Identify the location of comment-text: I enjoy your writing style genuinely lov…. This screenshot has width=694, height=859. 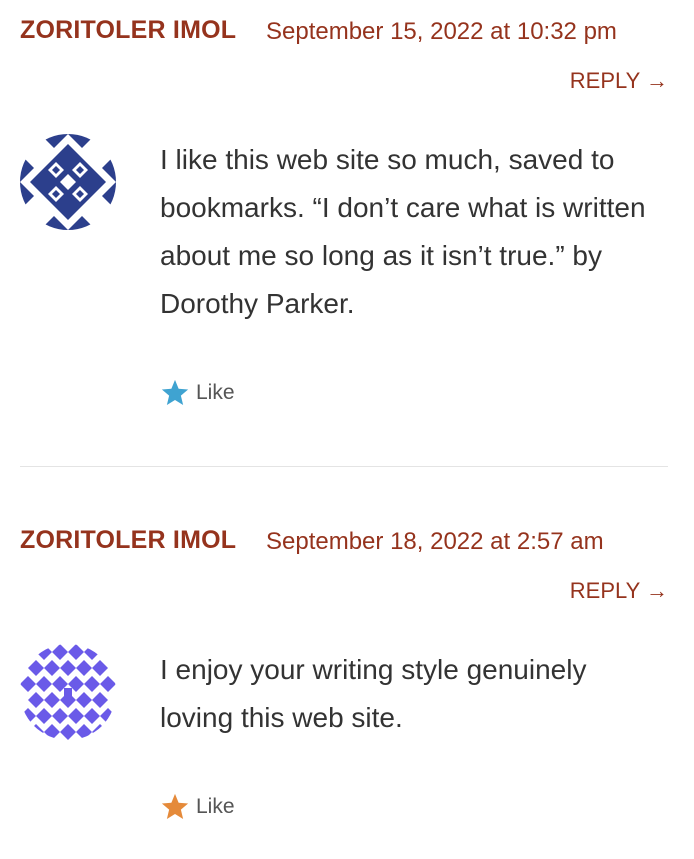
(373, 693).